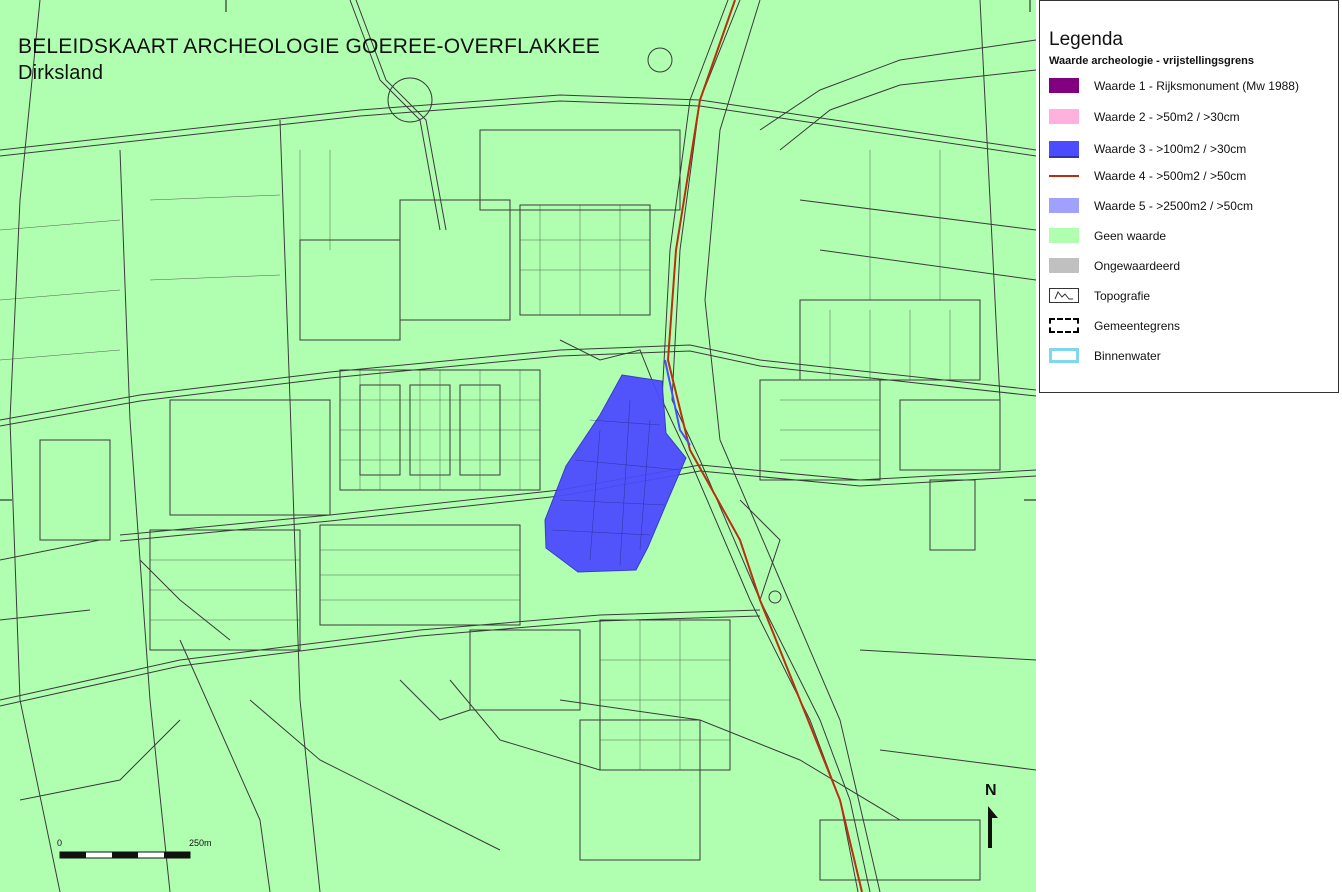  Describe the element at coordinates (1064, 116) in the screenshot. I see `waarde-2-swatch` at that location.